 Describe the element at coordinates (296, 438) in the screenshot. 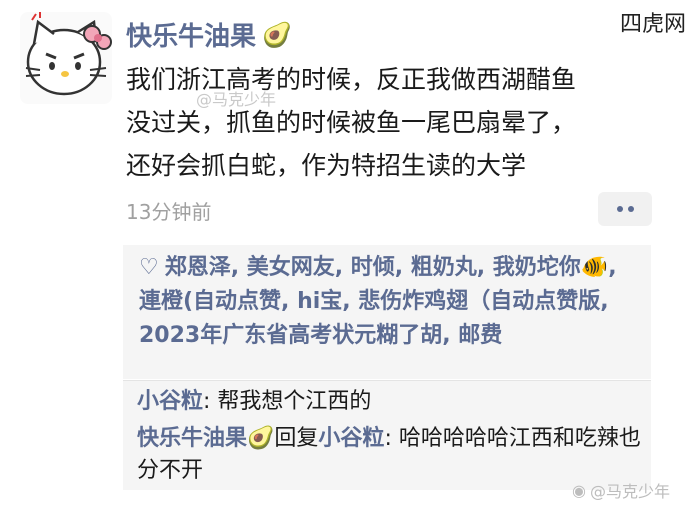

I see `reply-word: 回复` at that location.